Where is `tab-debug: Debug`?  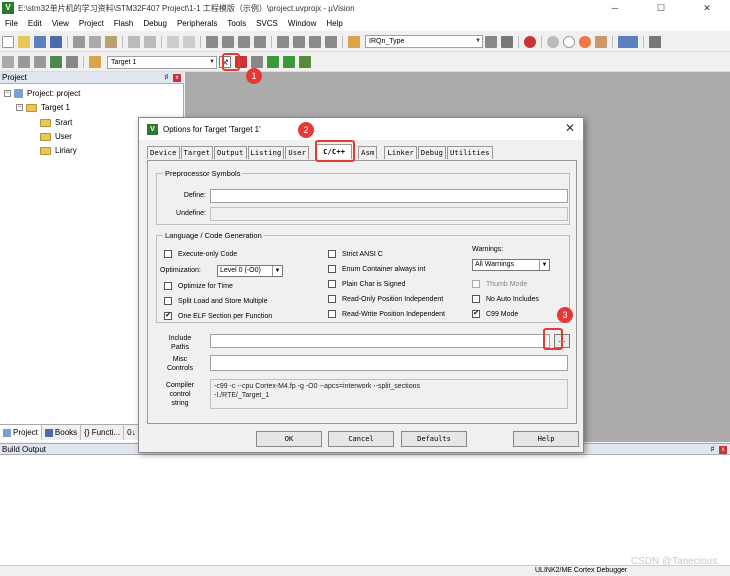
tab-debug: Debug is located at coordinates (431, 152).